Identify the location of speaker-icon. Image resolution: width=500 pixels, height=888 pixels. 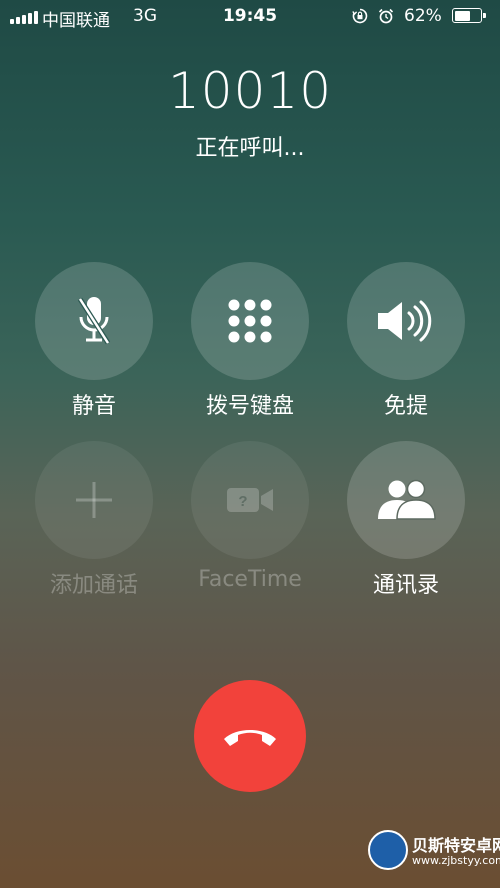
(405, 321).